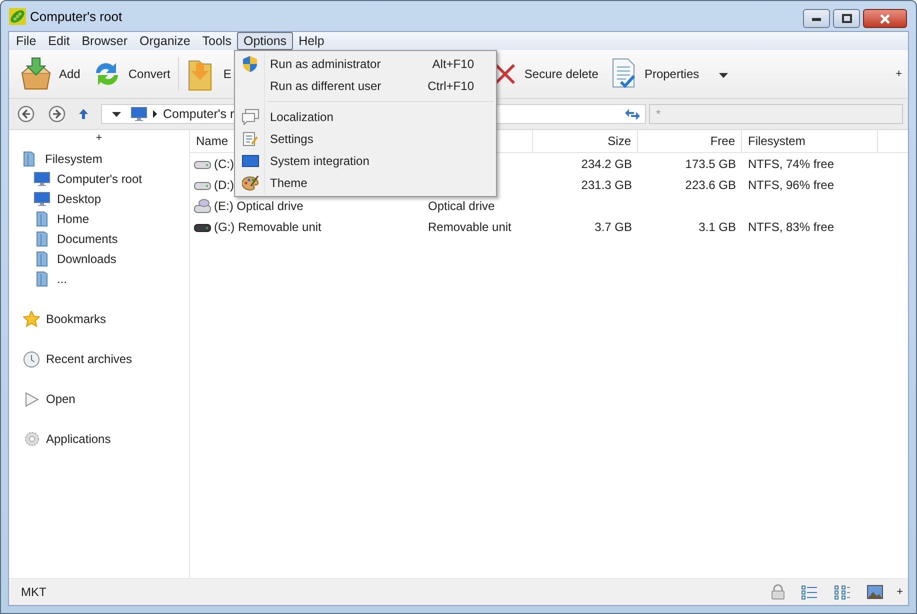 This screenshot has width=917, height=614. What do you see at coordinates (198, 114) in the screenshot?
I see `path-text: Computer's r` at bounding box center [198, 114].